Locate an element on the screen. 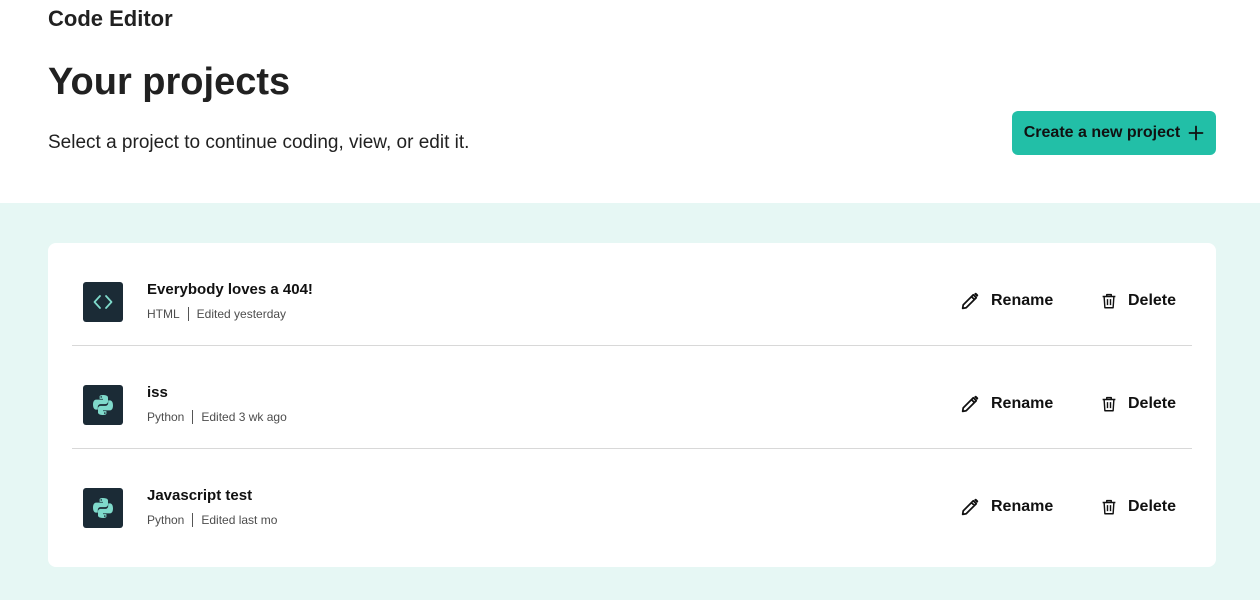  create-project-label: Create a new project is located at coordinates (1102, 132).